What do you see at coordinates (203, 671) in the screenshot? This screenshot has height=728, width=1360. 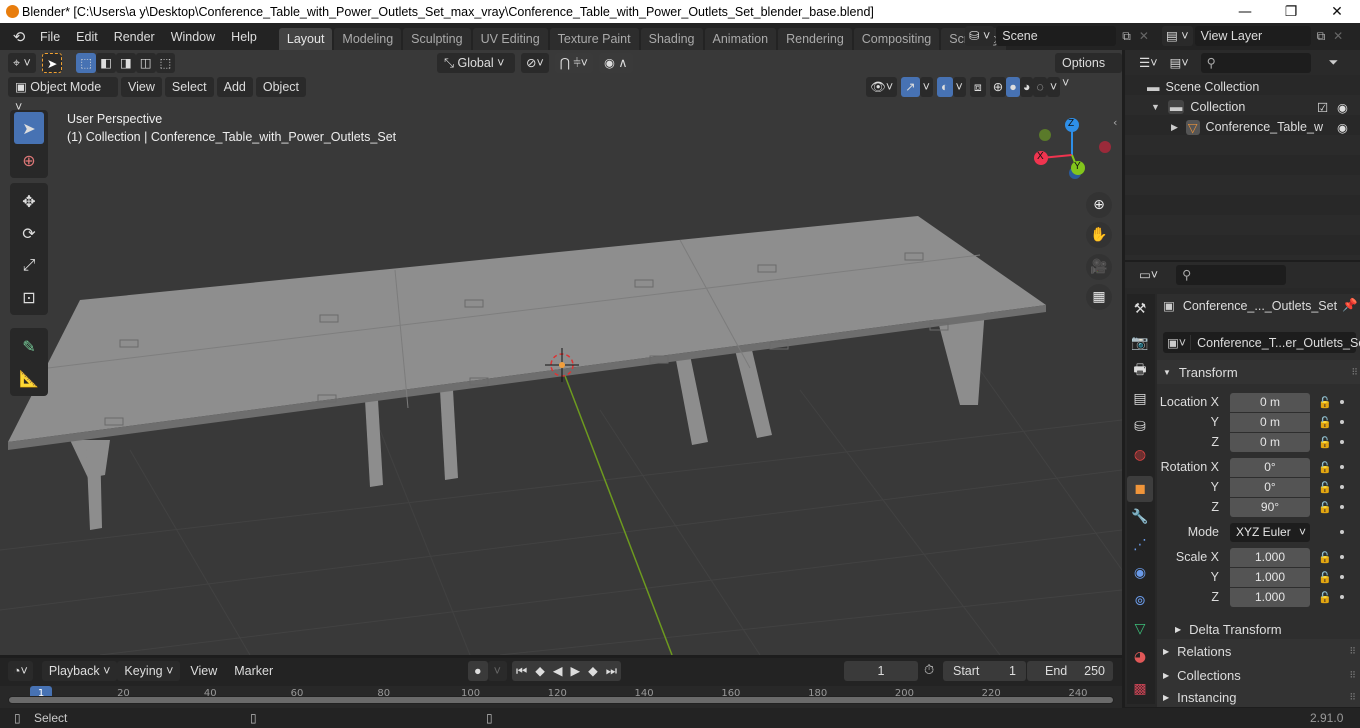 I see `timeline-view-menu: View` at bounding box center [203, 671].